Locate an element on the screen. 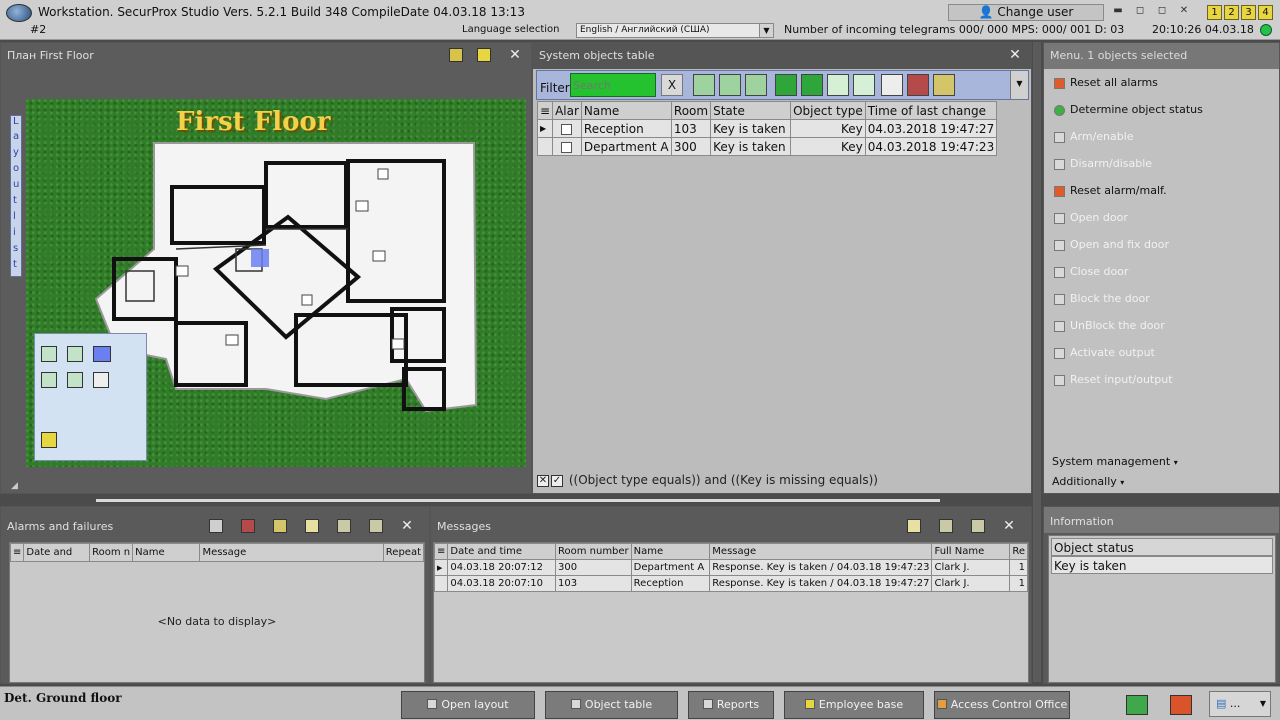 Image resolution: width=1280 pixels, height=720 pixels. lock-filter-icon is located at coordinates (730, 85).